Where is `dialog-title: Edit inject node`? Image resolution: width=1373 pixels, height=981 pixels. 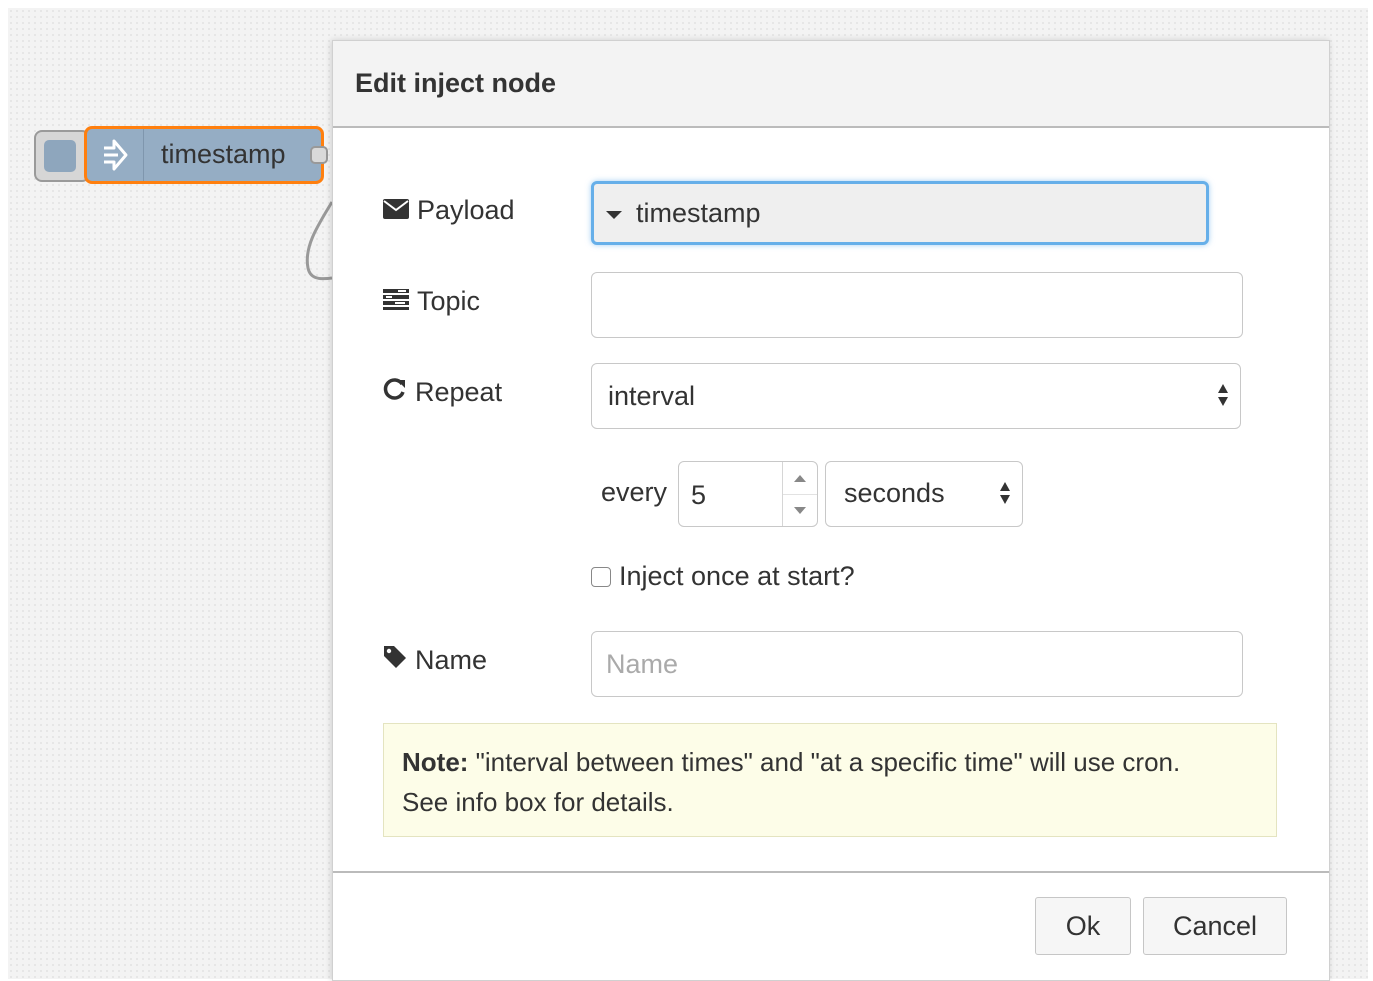
dialog-title: Edit inject node is located at coordinates (831, 84).